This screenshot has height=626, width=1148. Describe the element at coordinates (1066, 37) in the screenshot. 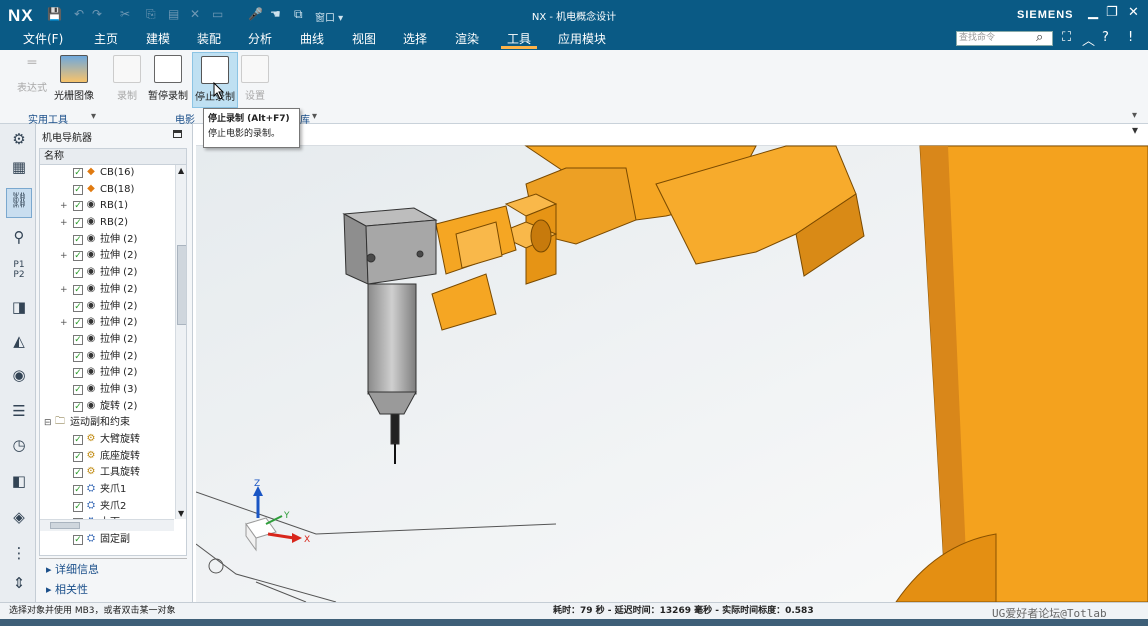

I see `fullscreen-icon: ⛶` at that location.